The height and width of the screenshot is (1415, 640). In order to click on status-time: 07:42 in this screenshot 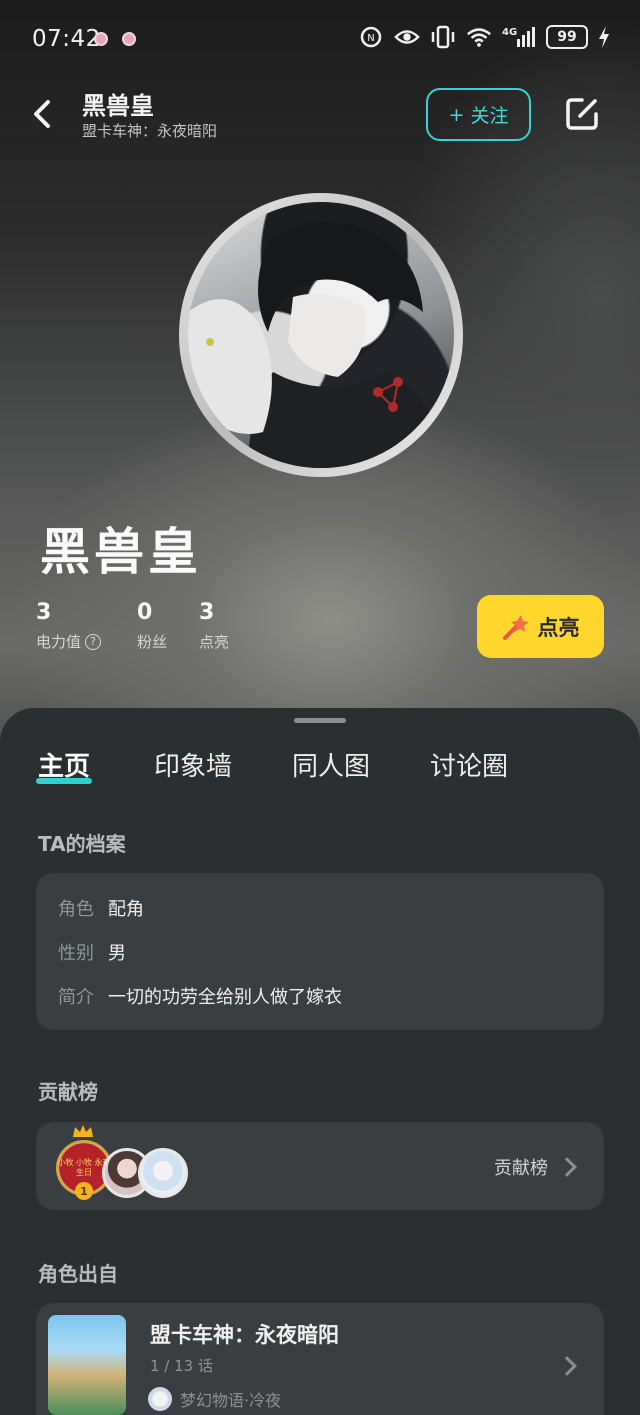, I will do `click(66, 39)`.